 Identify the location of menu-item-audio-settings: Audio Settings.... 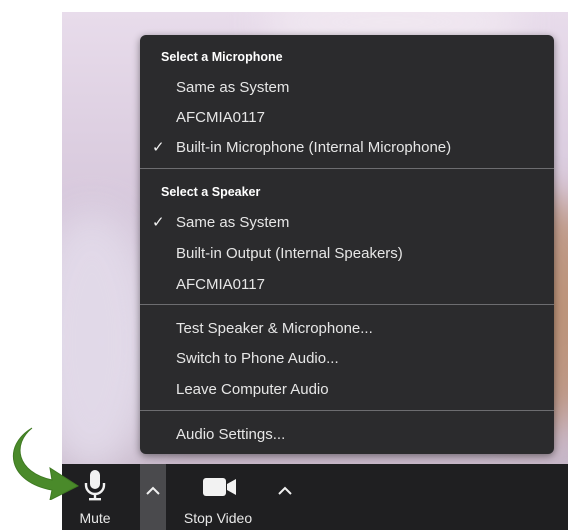
(347, 435).